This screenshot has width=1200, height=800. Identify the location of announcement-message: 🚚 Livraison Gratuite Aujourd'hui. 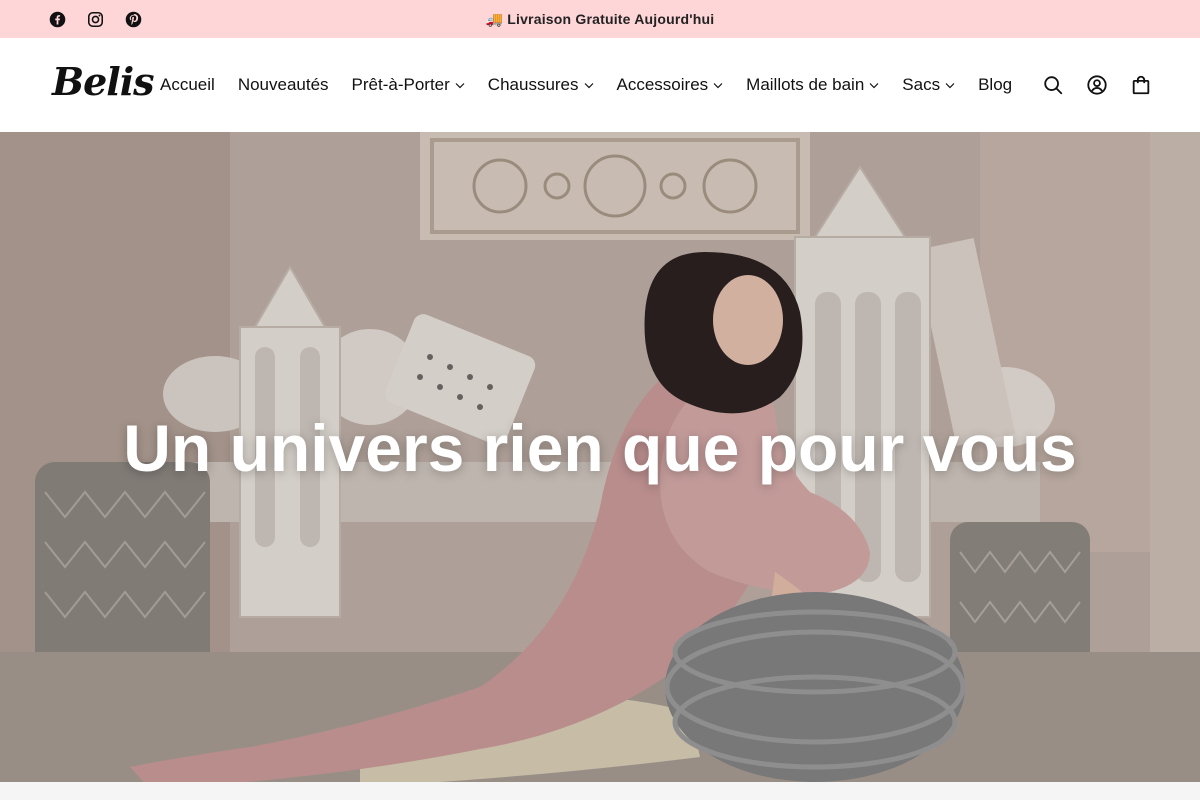
(600, 19).